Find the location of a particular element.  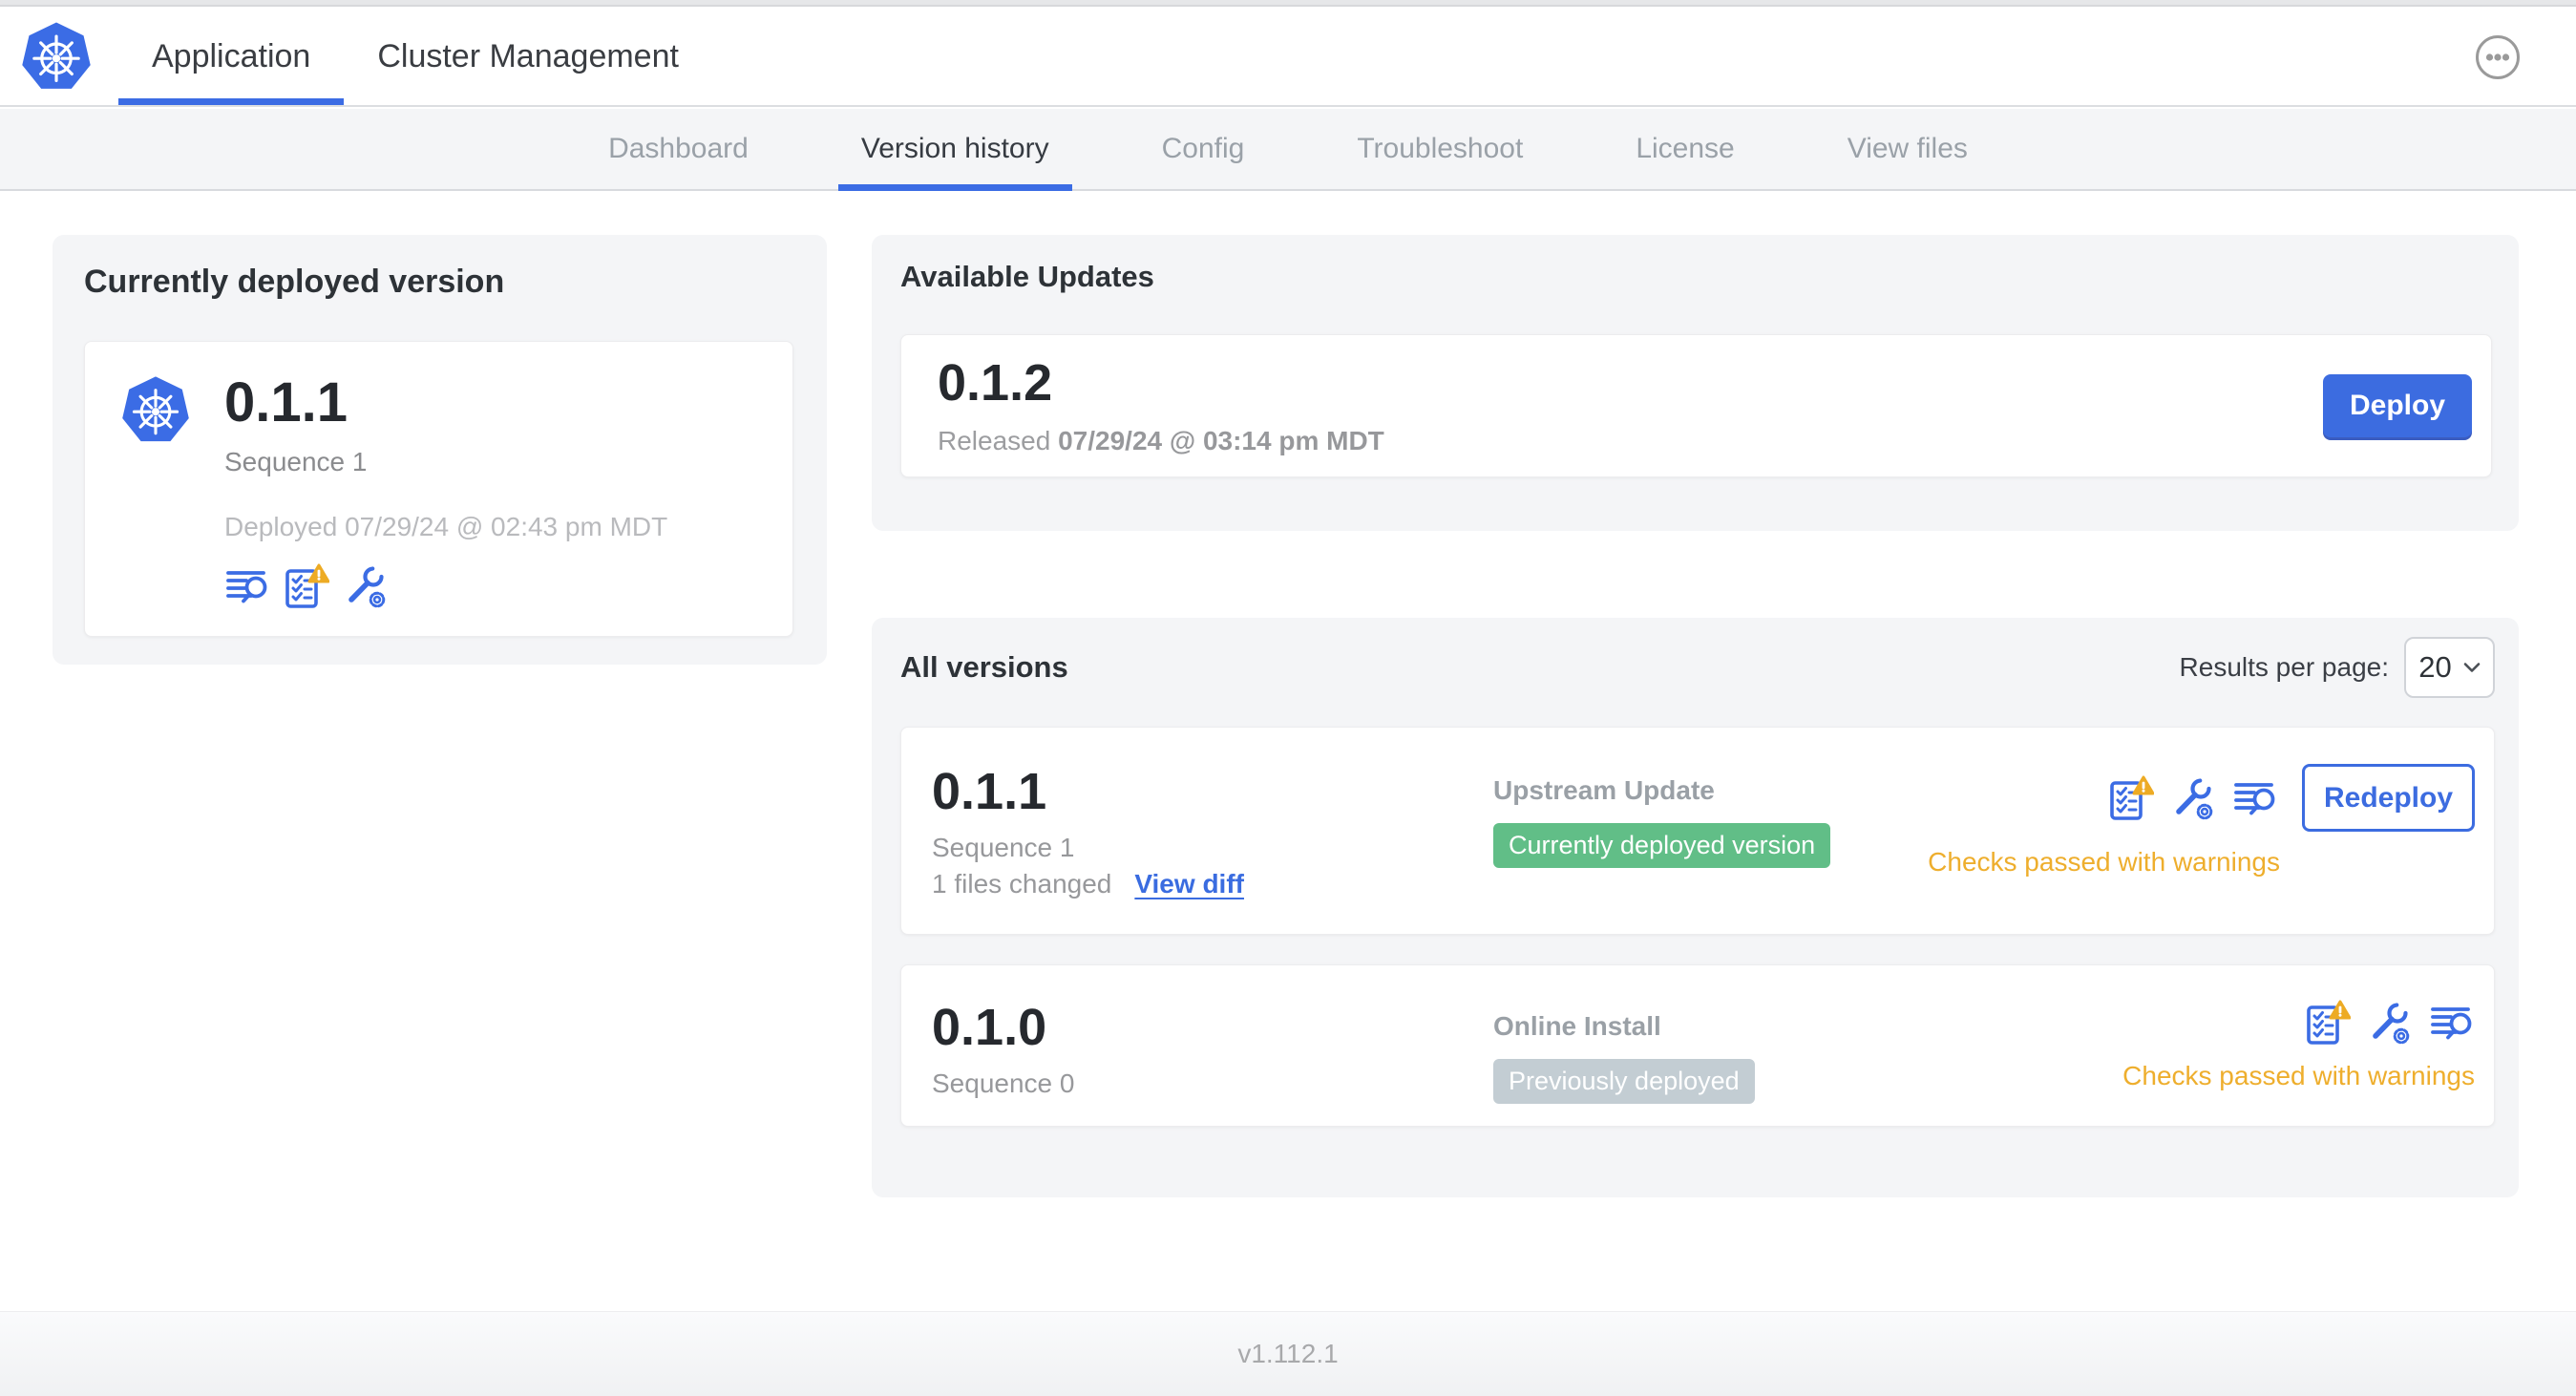

available-updates-title: Available Updates is located at coordinates (1027, 276).